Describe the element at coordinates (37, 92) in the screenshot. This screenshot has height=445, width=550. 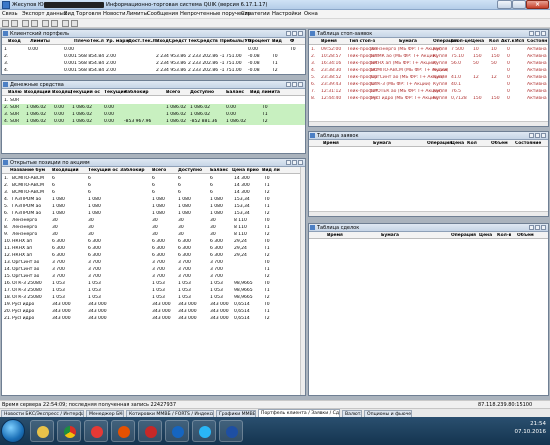
I see `column-header: Входящий` at that location.